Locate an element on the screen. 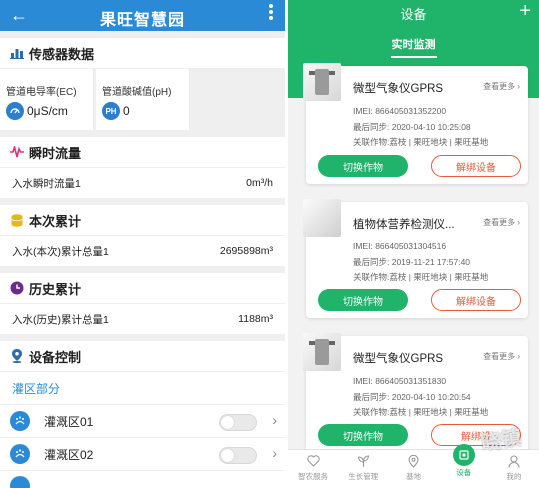 The width and height of the screenshot is (539, 488). sensor-name: 管道酸碱值(pH) is located at coordinates (137, 92).